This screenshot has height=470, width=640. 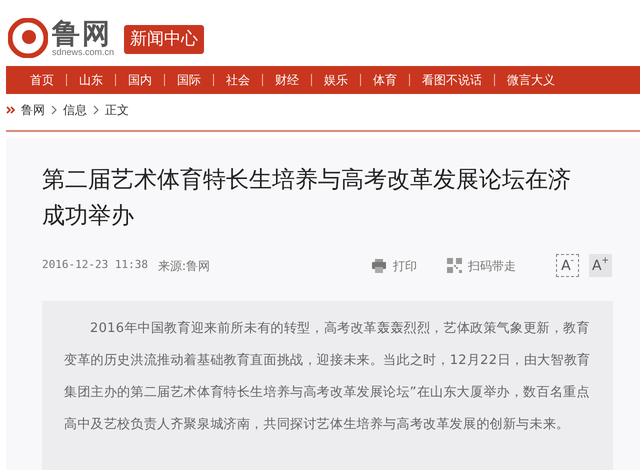 What do you see at coordinates (75, 110) in the screenshot?
I see `breadcrumb-link: 信息` at bounding box center [75, 110].